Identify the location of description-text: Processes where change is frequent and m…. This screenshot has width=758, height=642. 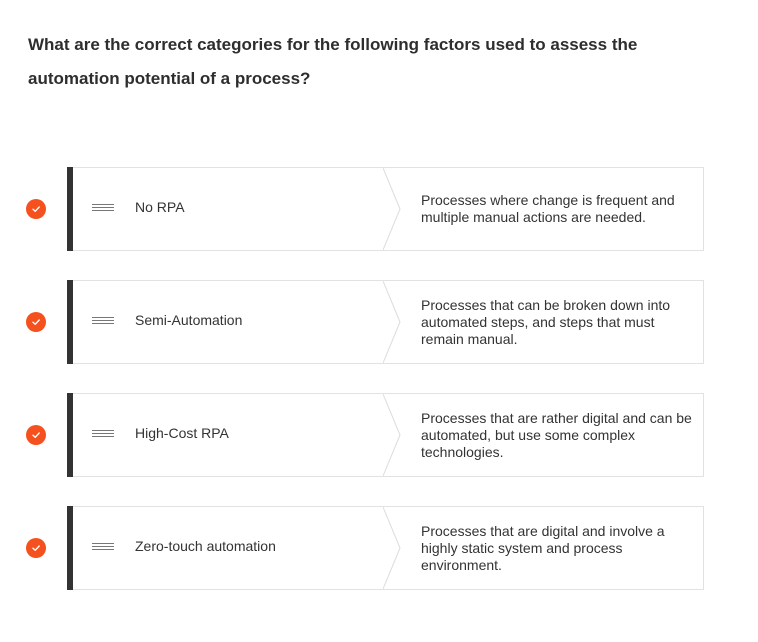
(548, 208).